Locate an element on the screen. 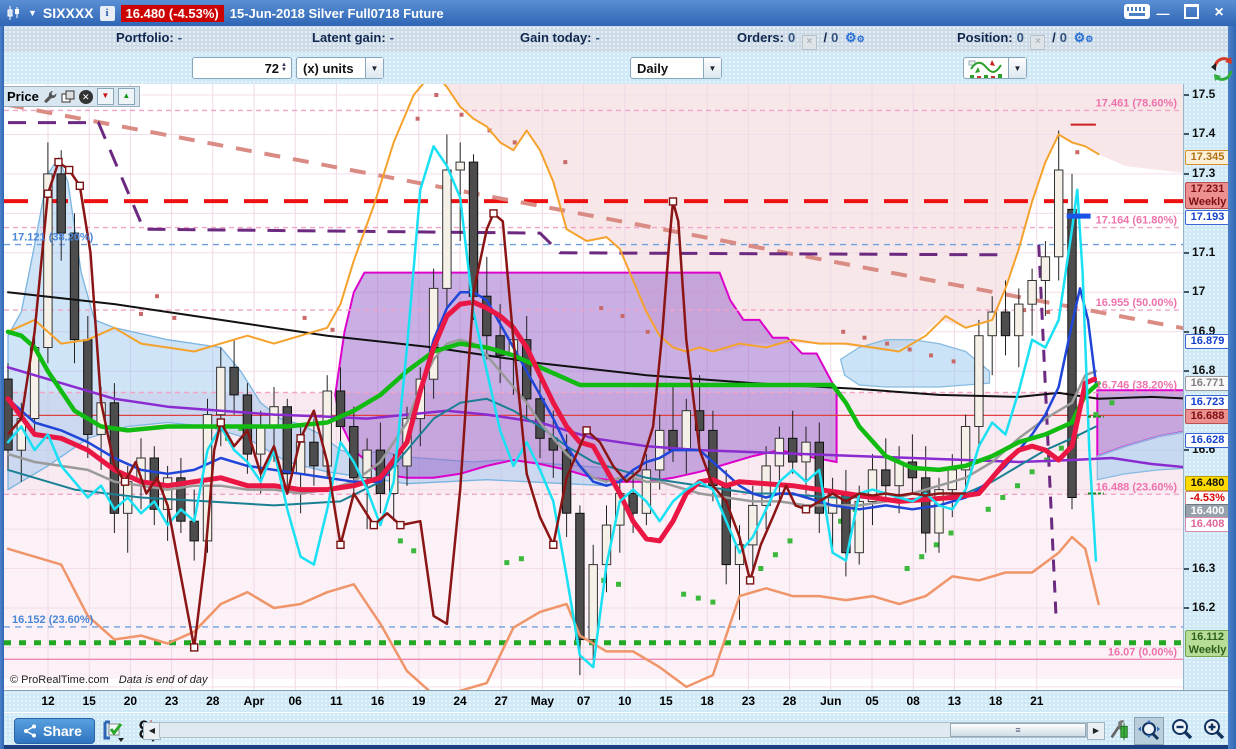  close-button: × is located at coordinates (1219, 13).